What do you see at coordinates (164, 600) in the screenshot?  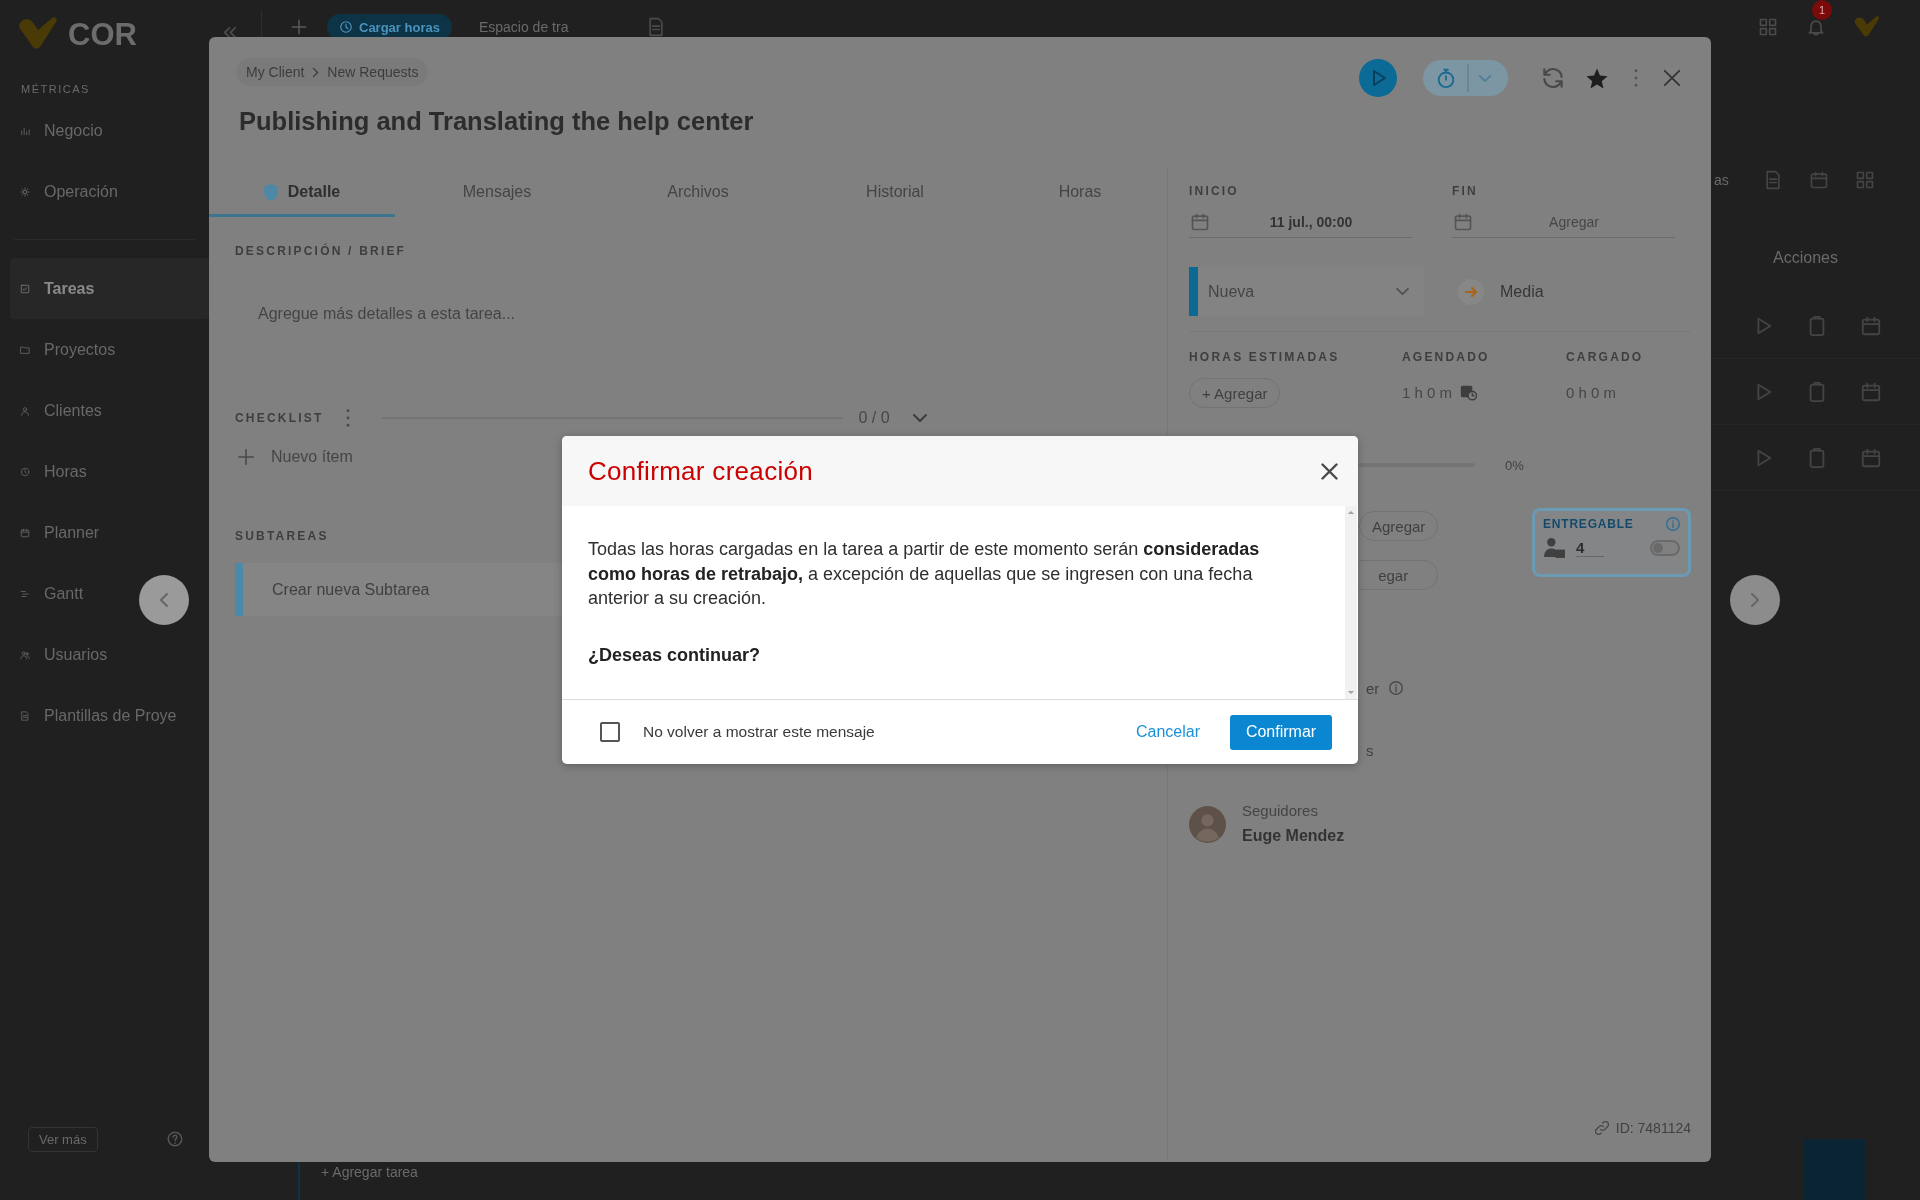 I see `previous-button` at bounding box center [164, 600].